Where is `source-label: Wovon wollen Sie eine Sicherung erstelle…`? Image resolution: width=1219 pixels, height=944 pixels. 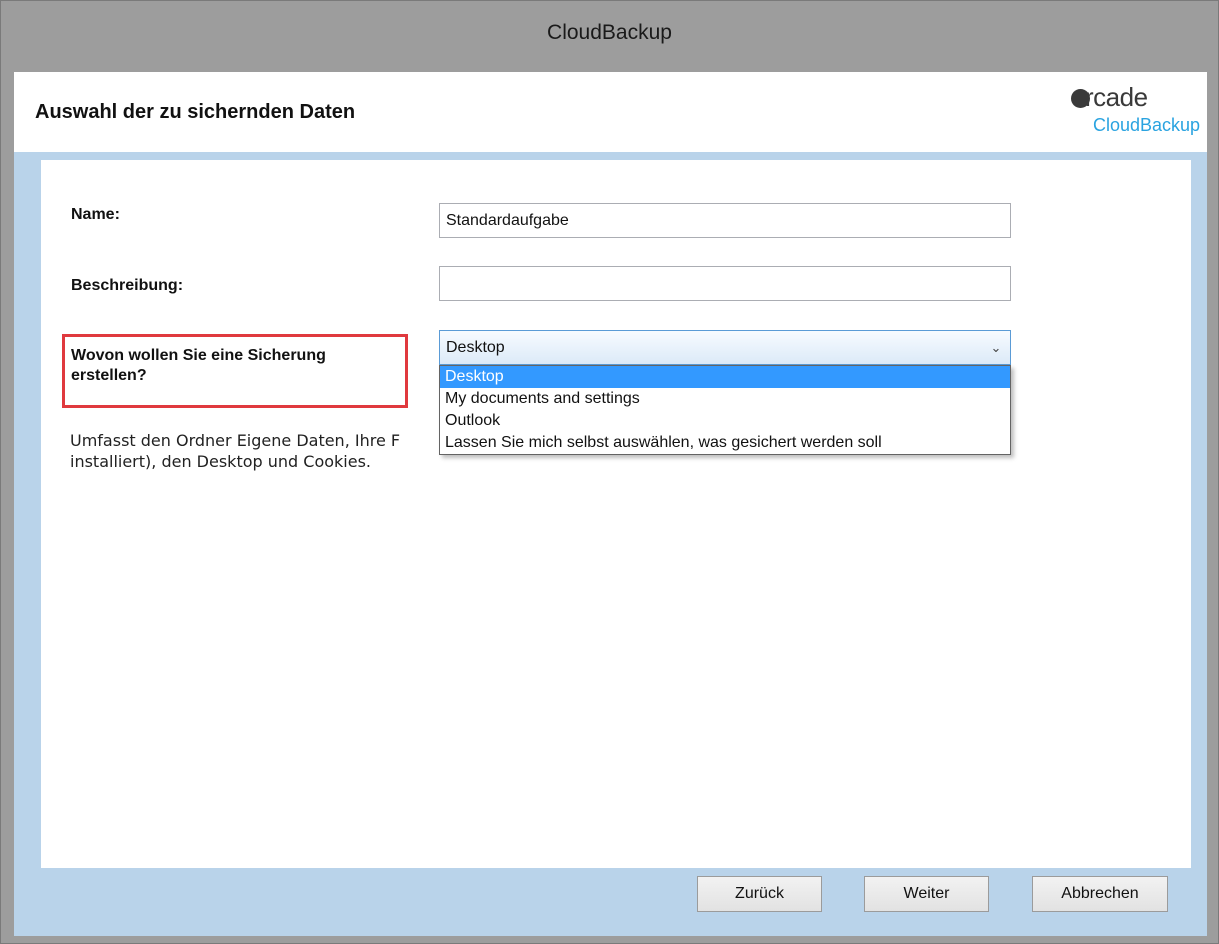
source-label: Wovon wollen Sie eine Sicherung erstelle… is located at coordinates (198, 365).